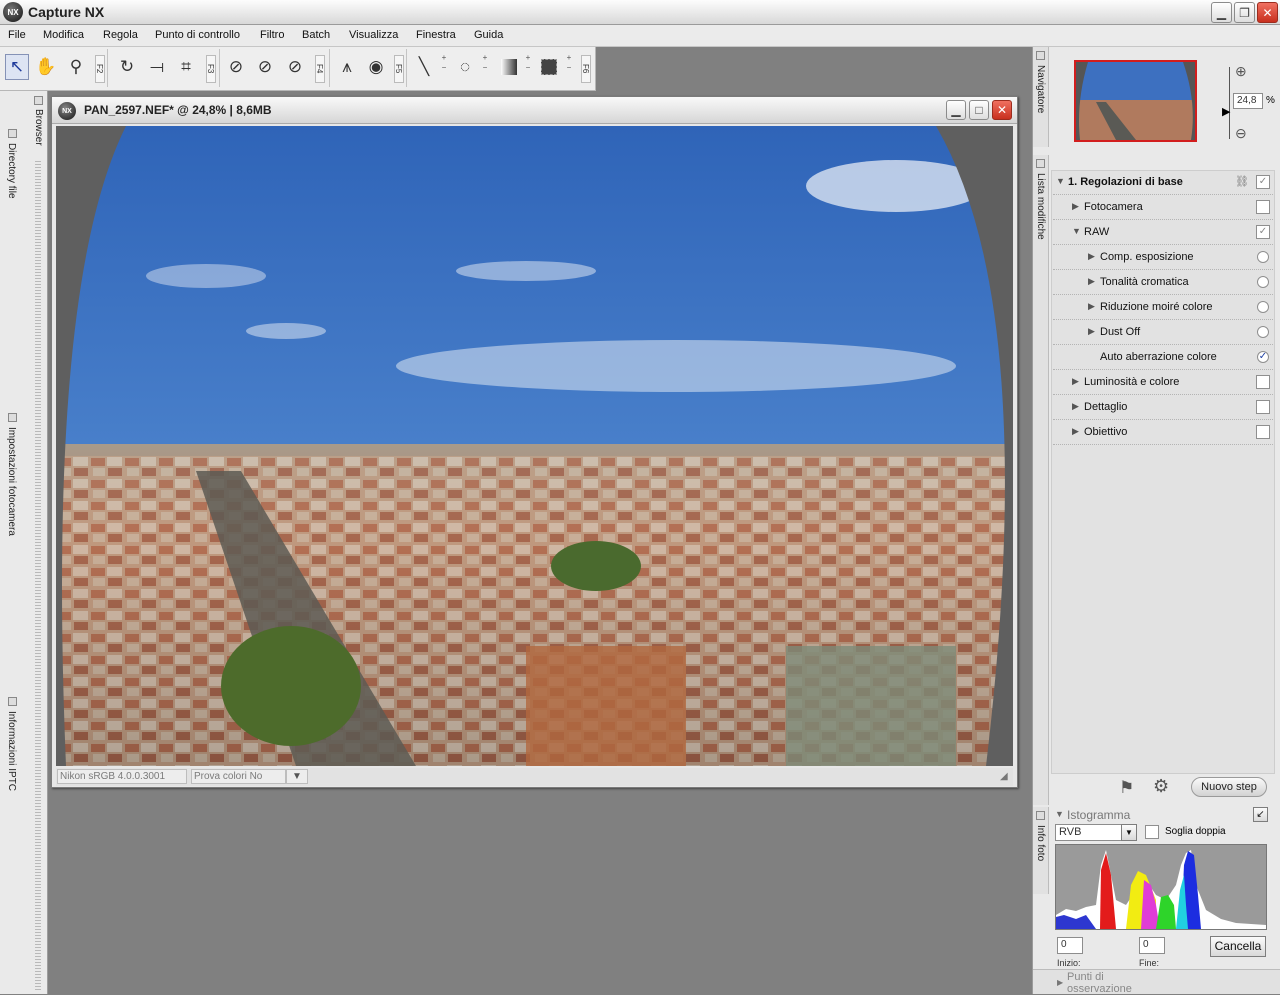 The image size is (1280, 995). What do you see at coordinates (197, 35) in the screenshot?
I see `menu-punto-di-controllo: Punto di controllo` at bounding box center [197, 35].